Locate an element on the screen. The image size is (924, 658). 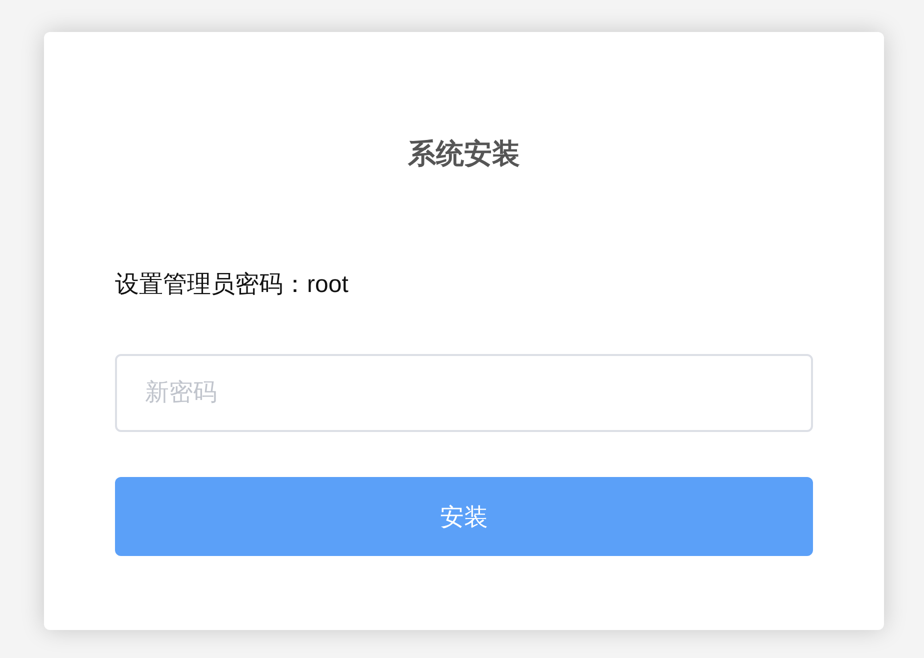
dialog-title: 系统安装 is located at coordinates (463, 154).